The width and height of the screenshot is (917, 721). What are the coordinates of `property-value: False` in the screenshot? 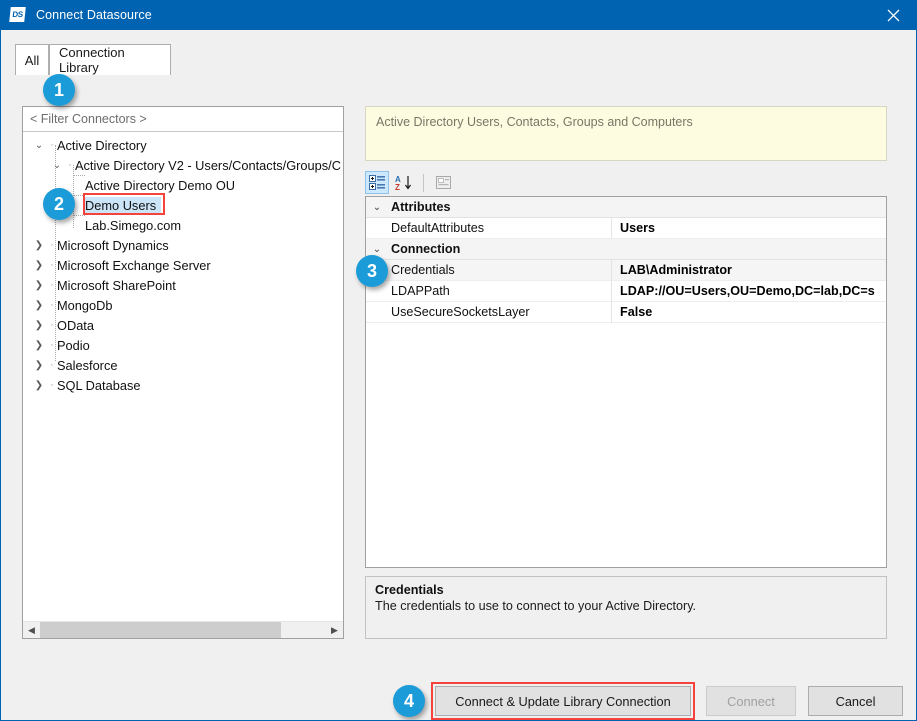 It's located at (749, 312).